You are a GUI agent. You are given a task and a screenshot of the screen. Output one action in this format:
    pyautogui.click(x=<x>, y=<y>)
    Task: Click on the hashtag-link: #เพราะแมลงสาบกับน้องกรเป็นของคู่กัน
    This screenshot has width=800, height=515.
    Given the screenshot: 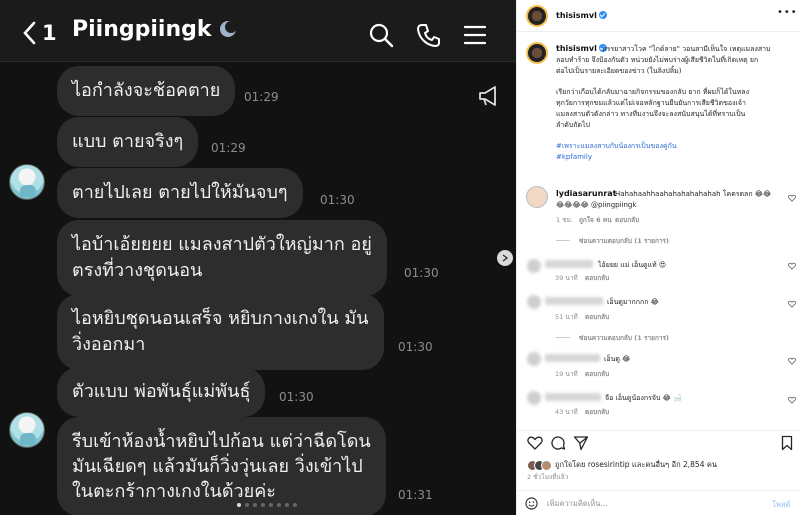 What is the action you would take?
    pyautogui.click(x=616, y=146)
    